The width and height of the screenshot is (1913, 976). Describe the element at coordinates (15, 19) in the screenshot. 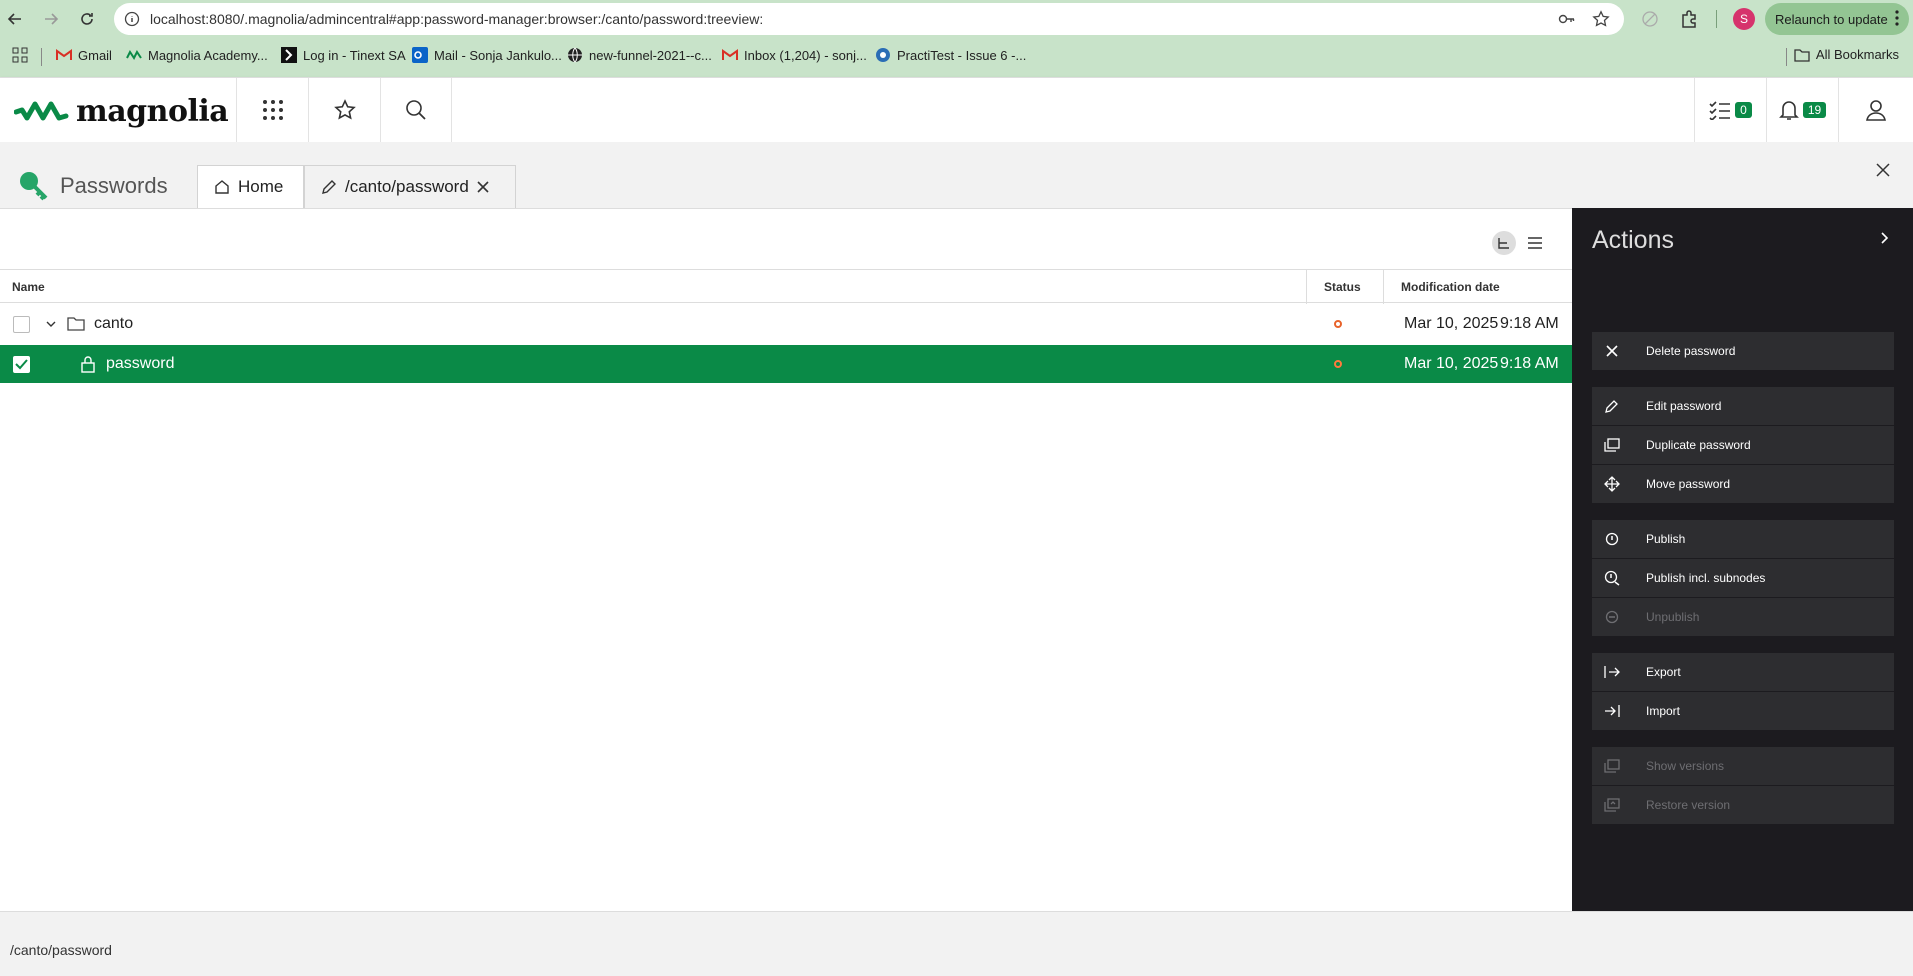

I see `back-button` at that location.